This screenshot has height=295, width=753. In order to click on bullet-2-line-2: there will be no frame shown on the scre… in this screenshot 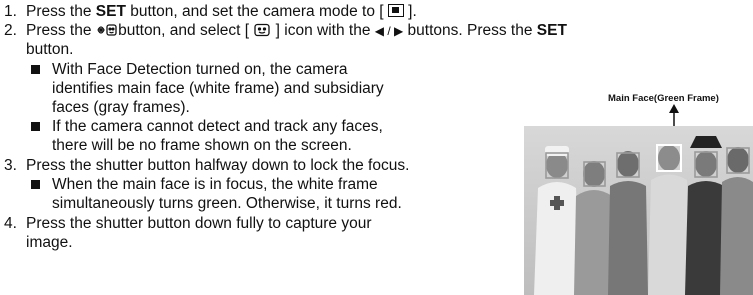, I will do `click(202, 145)`.